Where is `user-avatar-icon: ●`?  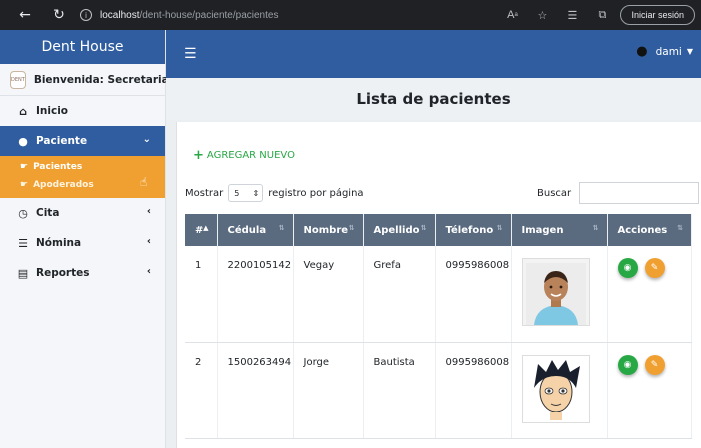
user-avatar-icon: ● is located at coordinates (642, 51).